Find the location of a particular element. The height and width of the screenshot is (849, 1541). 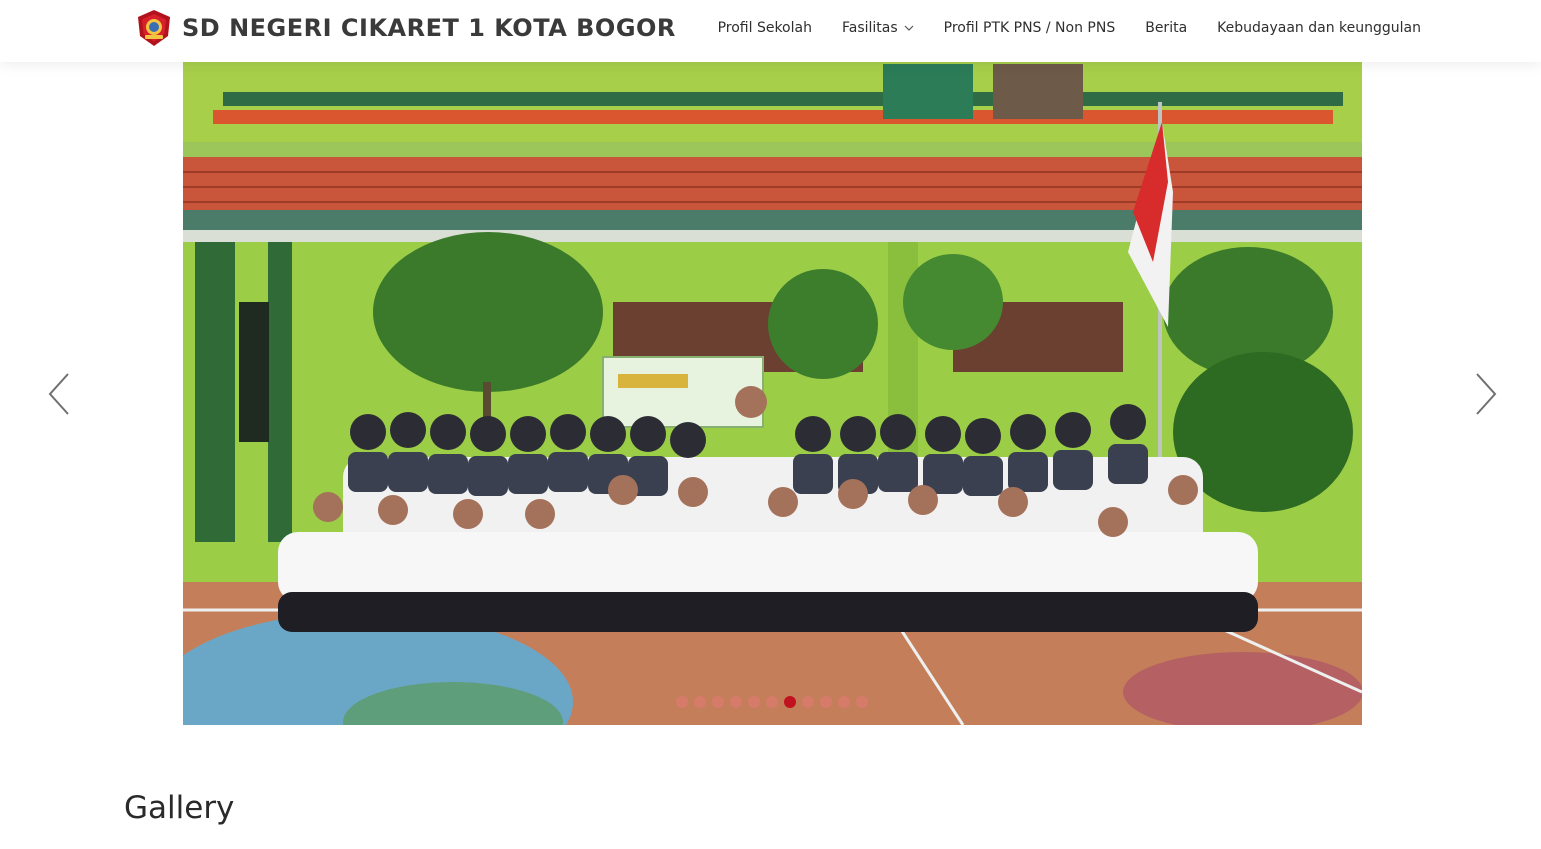

nav-label: Profil PTK PNS / Non PNS is located at coordinates (1029, 28).